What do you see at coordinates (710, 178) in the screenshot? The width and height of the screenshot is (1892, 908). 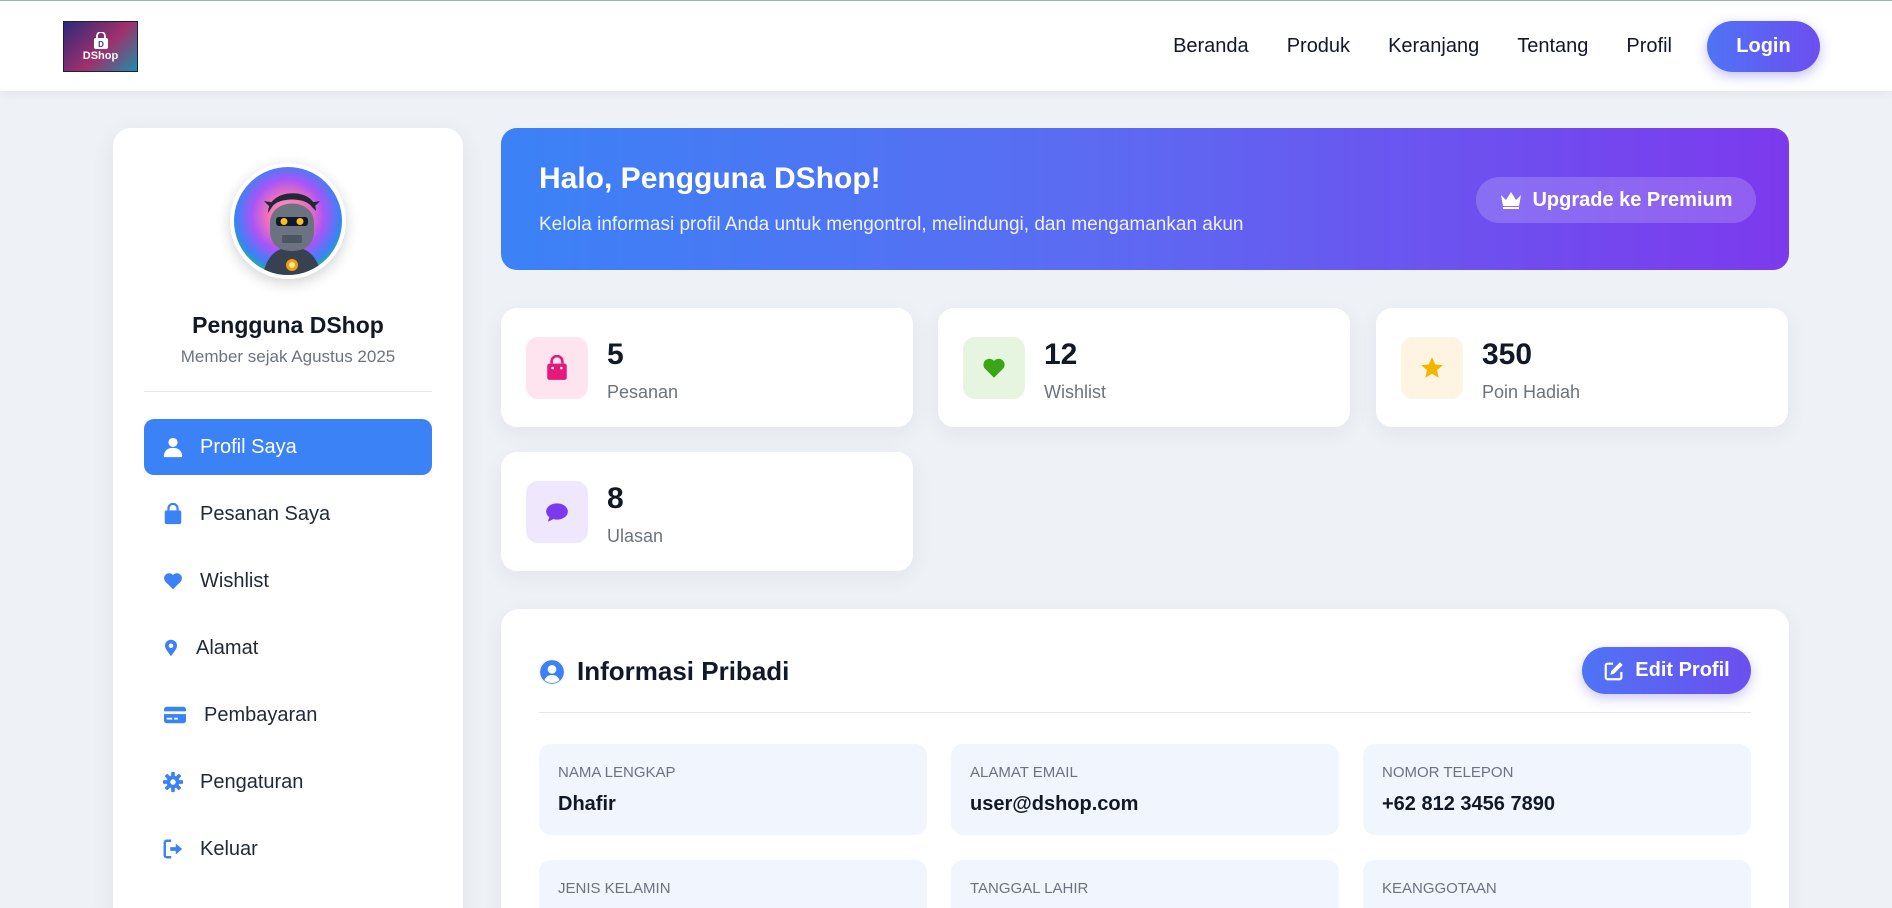 I see `banner-title: Halo, Pengguna DShop!` at bounding box center [710, 178].